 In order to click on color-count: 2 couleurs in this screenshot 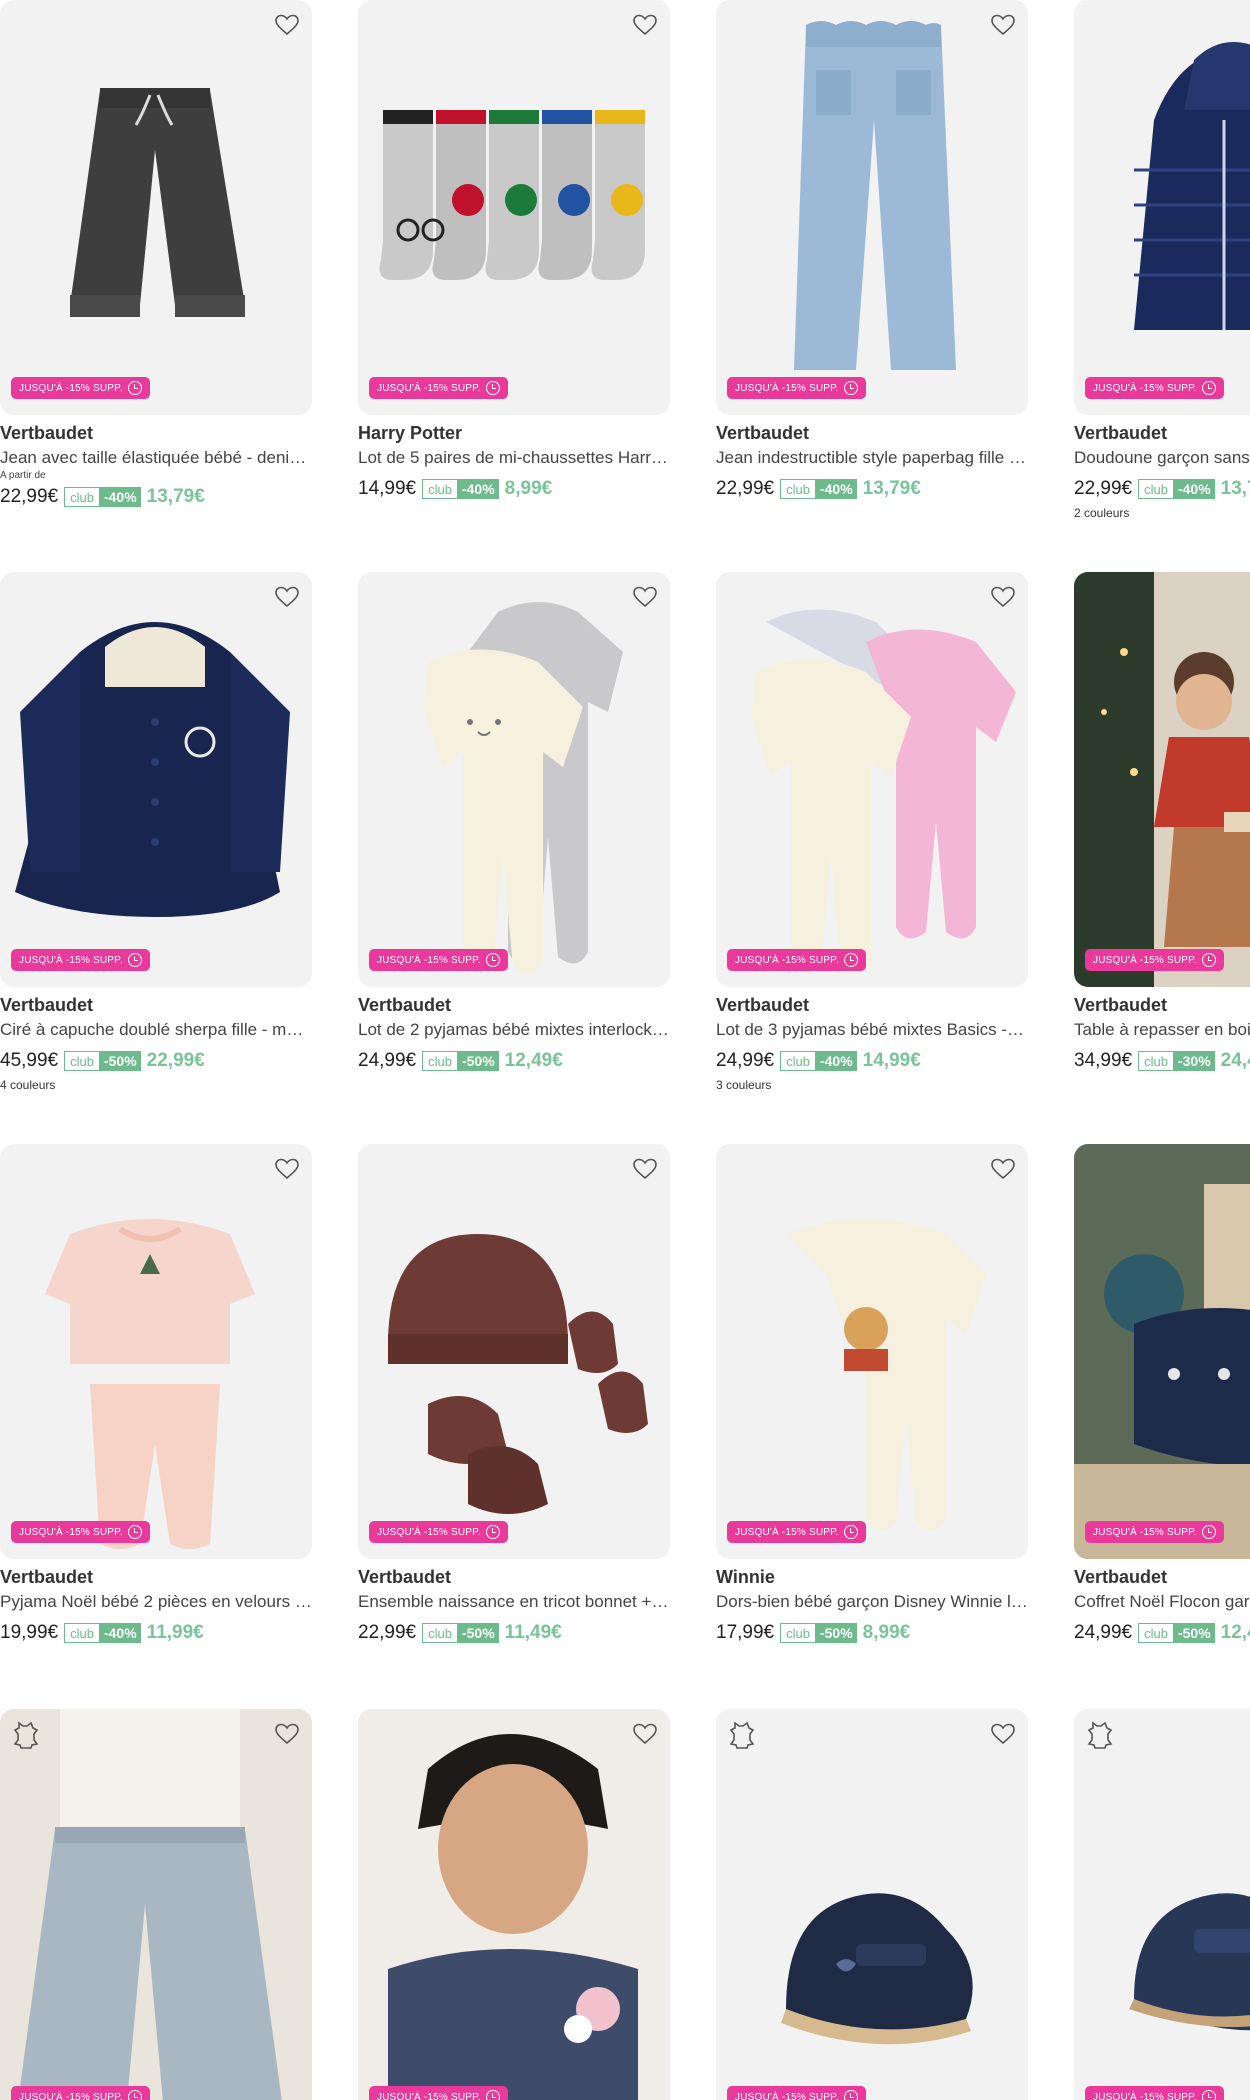, I will do `click(1162, 513)`.